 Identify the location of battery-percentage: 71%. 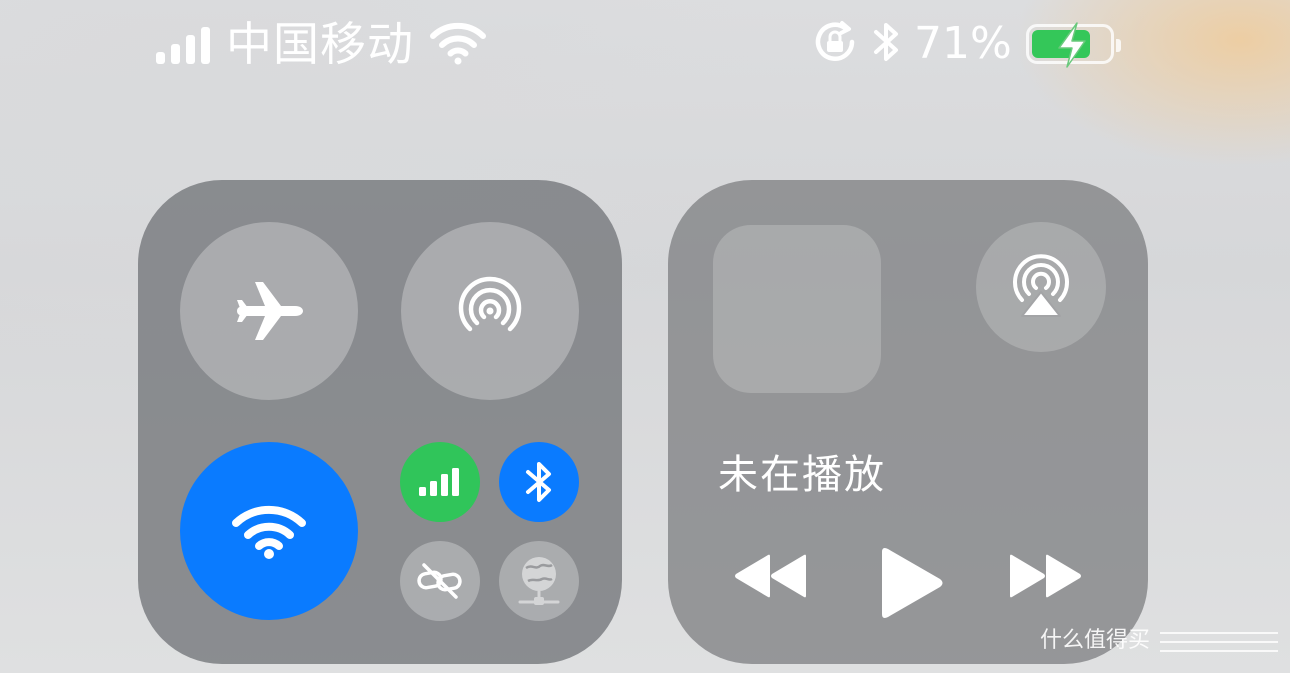
(963, 43).